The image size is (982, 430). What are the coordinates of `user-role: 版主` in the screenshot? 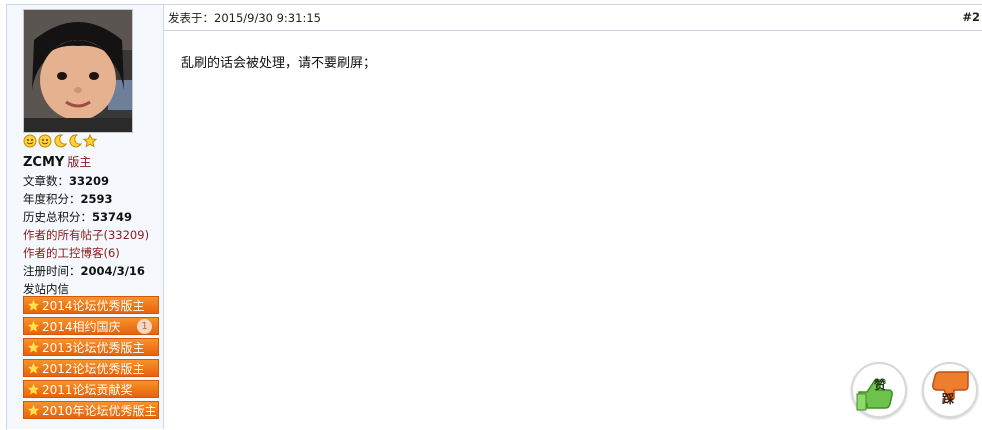 It's located at (79, 162).